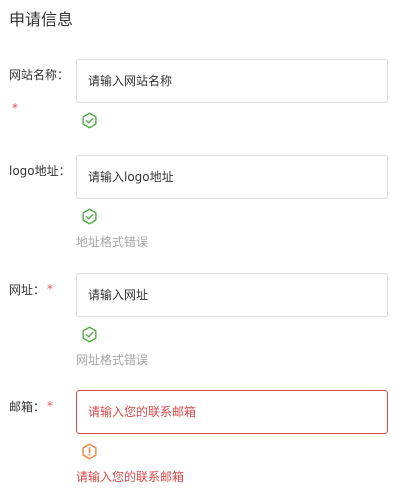 This screenshot has height=491, width=403. Describe the element at coordinates (41, 19) in the screenshot. I see `page-title: 申请信息` at that location.